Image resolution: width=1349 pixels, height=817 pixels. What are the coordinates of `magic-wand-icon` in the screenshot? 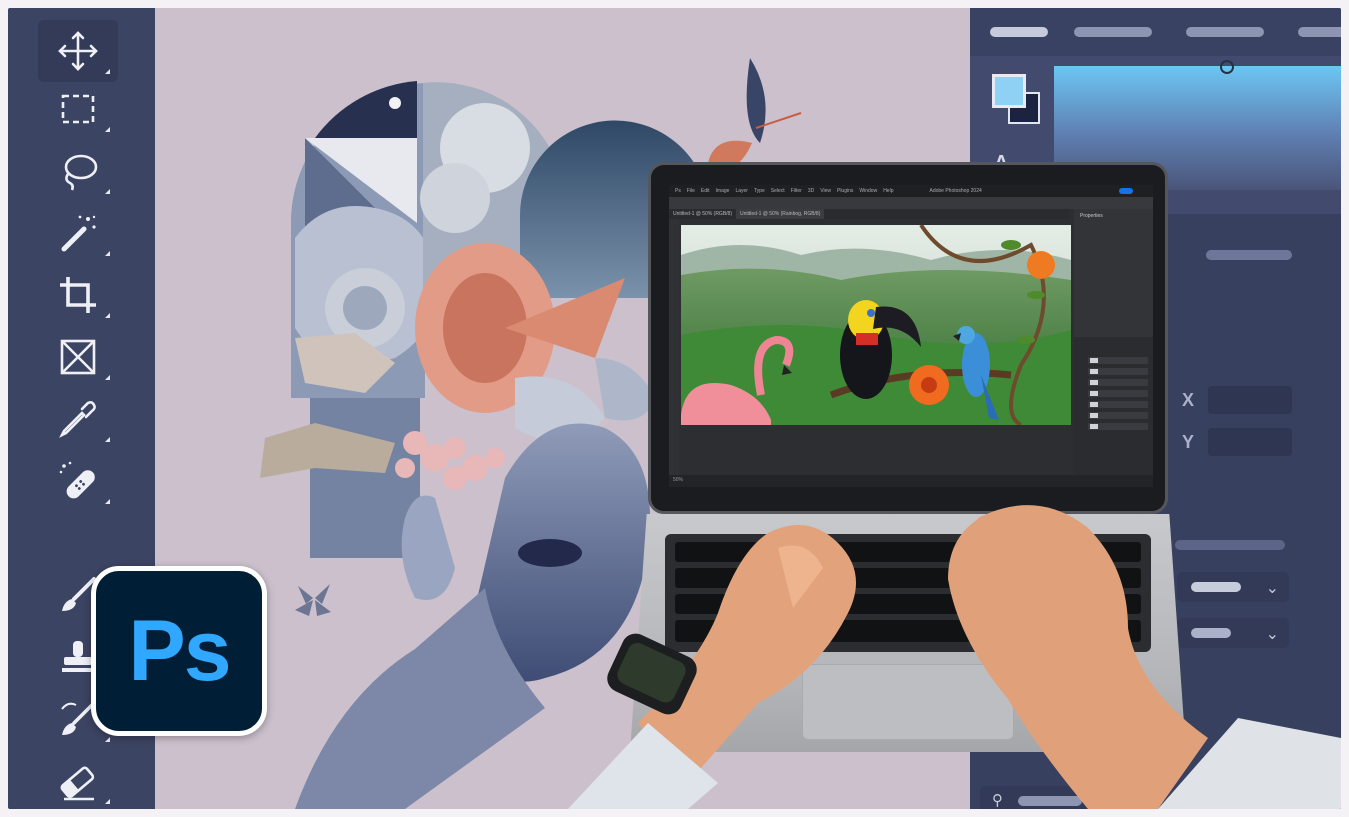 It's located at (78, 233).